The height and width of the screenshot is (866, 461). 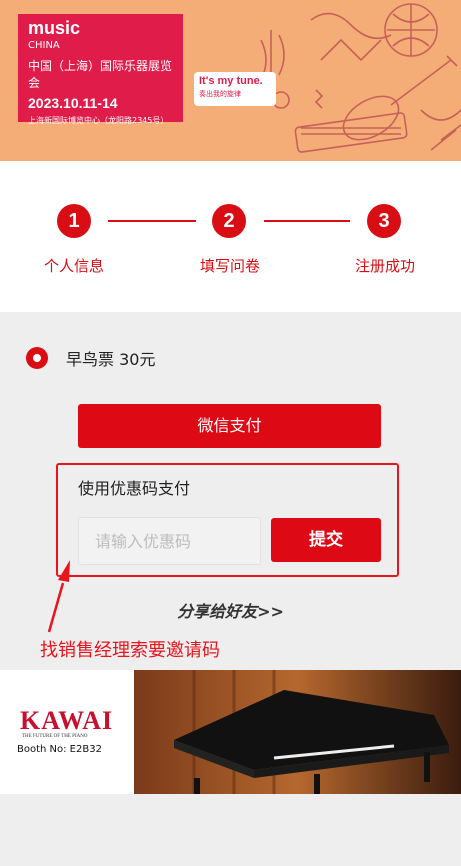 What do you see at coordinates (230, 610) in the screenshot?
I see `share-to-friends-link: 分享给好友>>` at bounding box center [230, 610].